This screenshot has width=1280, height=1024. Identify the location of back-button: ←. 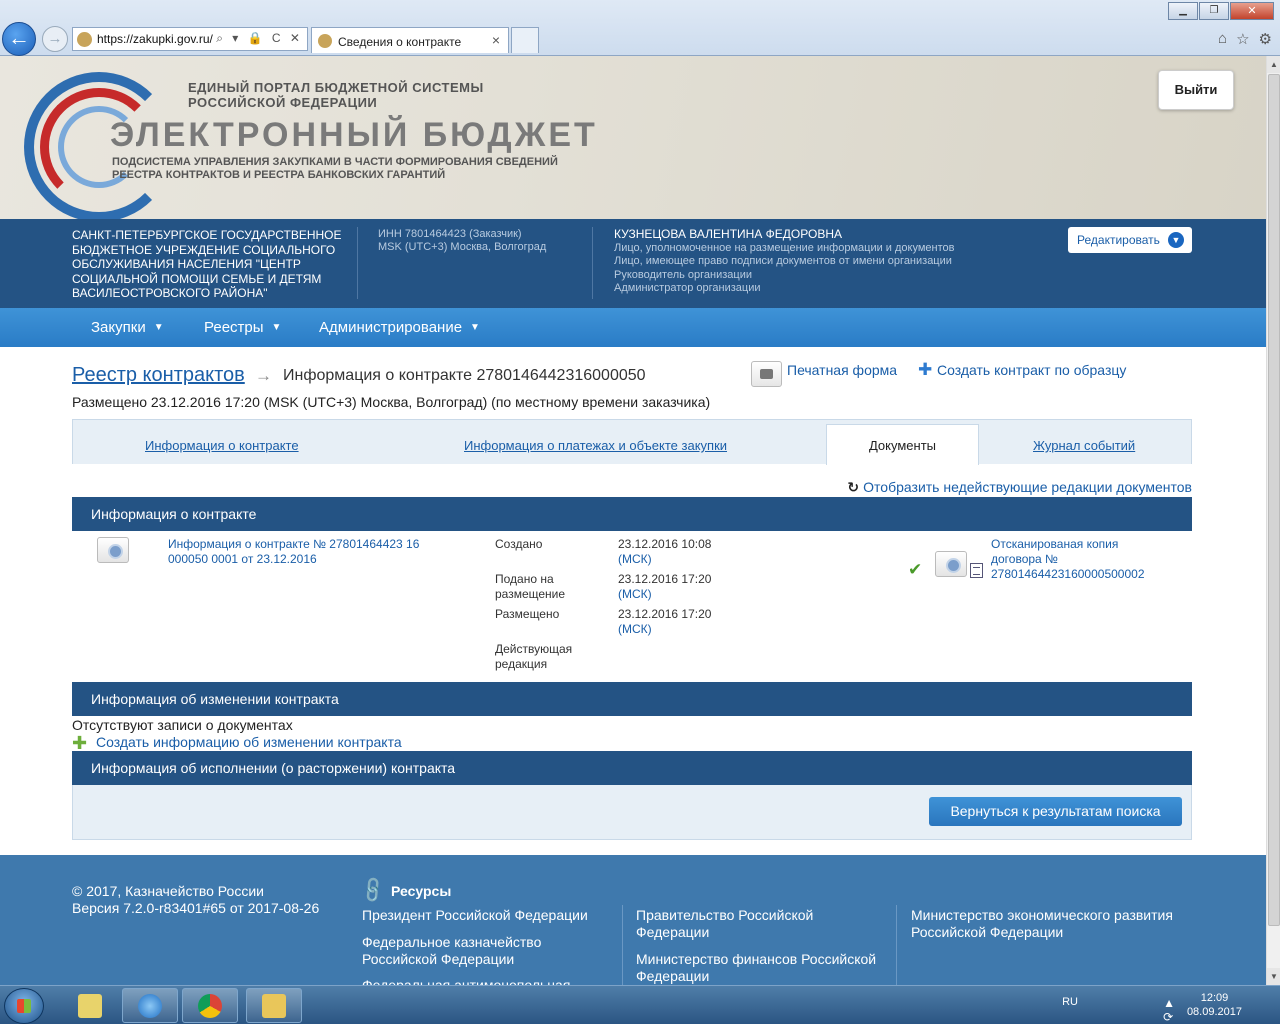
(19, 39).